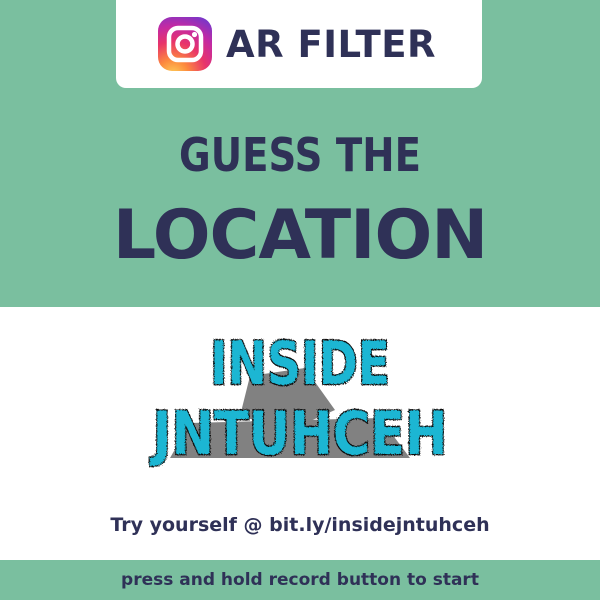  What do you see at coordinates (300, 235) in the screenshot?
I see `headline-line-2: LOCATION` at bounding box center [300, 235].